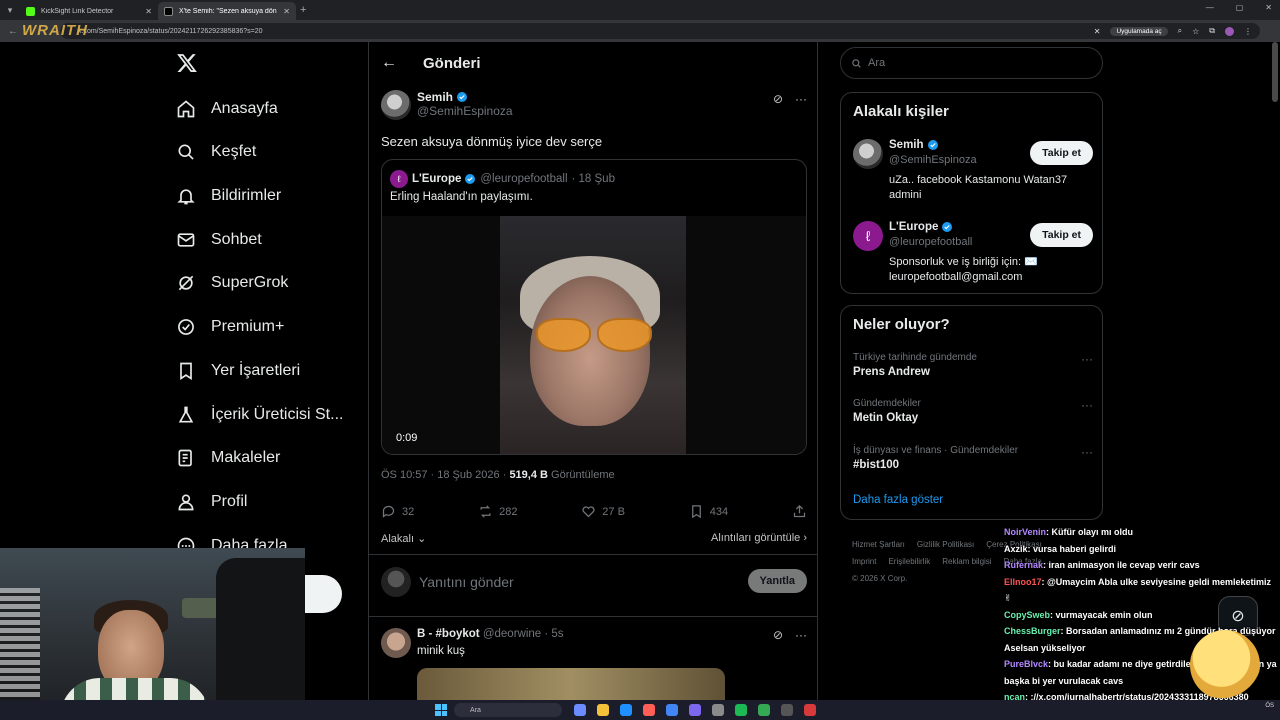 The height and width of the screenshot is (720, 1280). I want to click on footer-link: Hizmet Şartları, so click(878, 544).